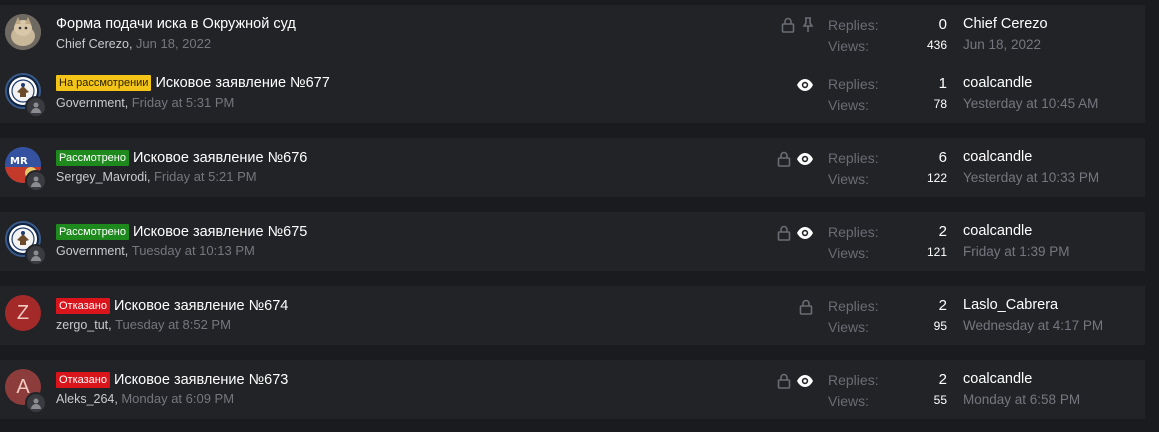  Describe the element at coordinates (173, 324) in the screenshot. I see `thread-start-date: Tuesday at 8:52 PM` at that location.